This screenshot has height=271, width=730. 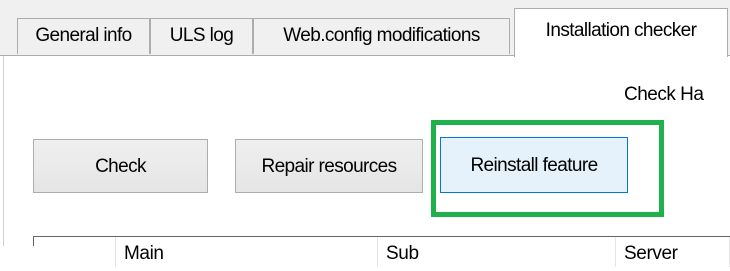 I want to click on tab-installation-checker: Installation checker, so click(x=621, y=32).